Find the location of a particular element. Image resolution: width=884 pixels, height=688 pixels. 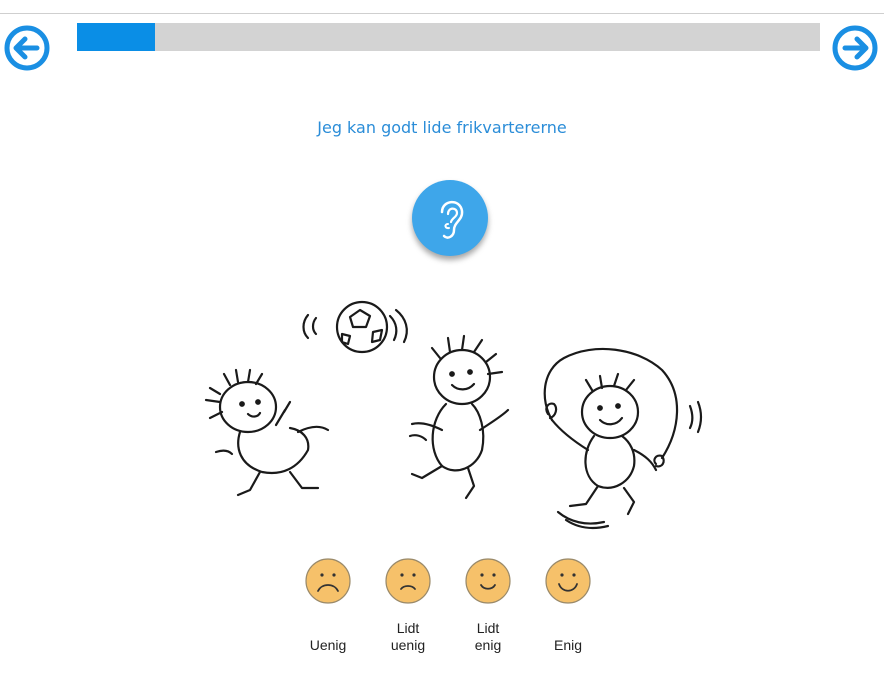

play-audio-button is located at coordinates (450, 218).